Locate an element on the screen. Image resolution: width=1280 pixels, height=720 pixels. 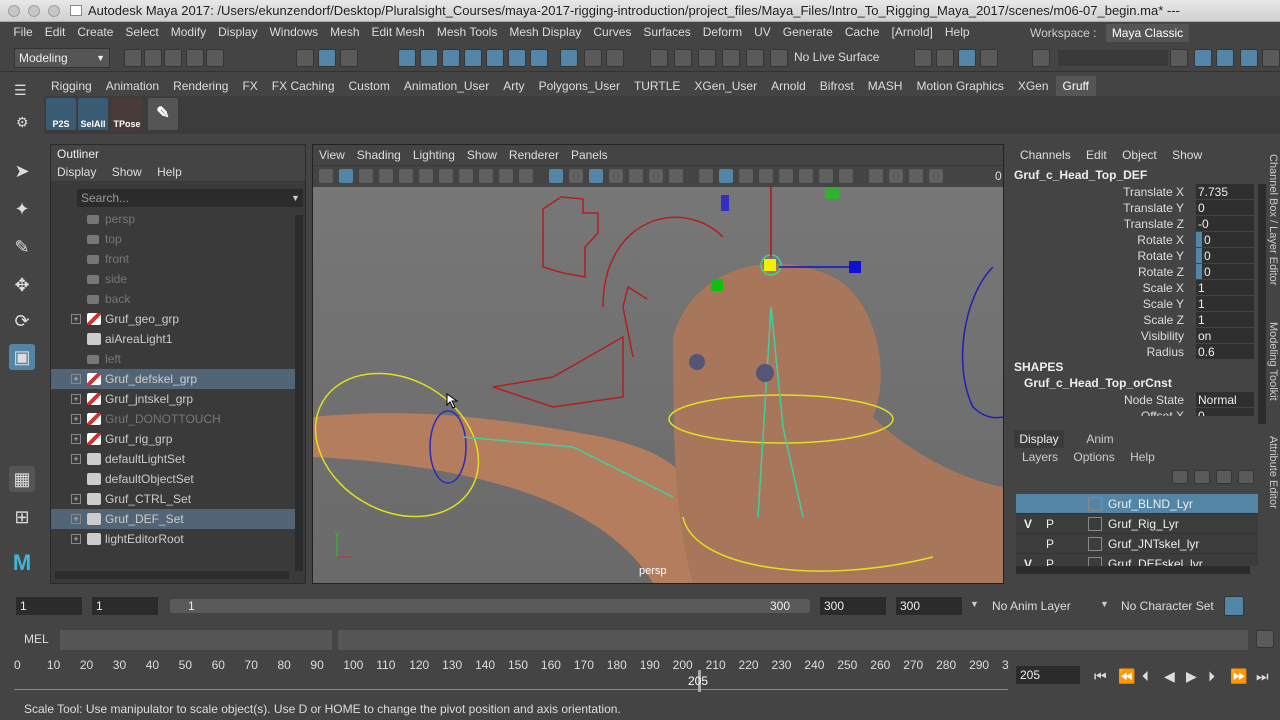
shelf-button-selall: SelAll is located at coordinates (93, 114).